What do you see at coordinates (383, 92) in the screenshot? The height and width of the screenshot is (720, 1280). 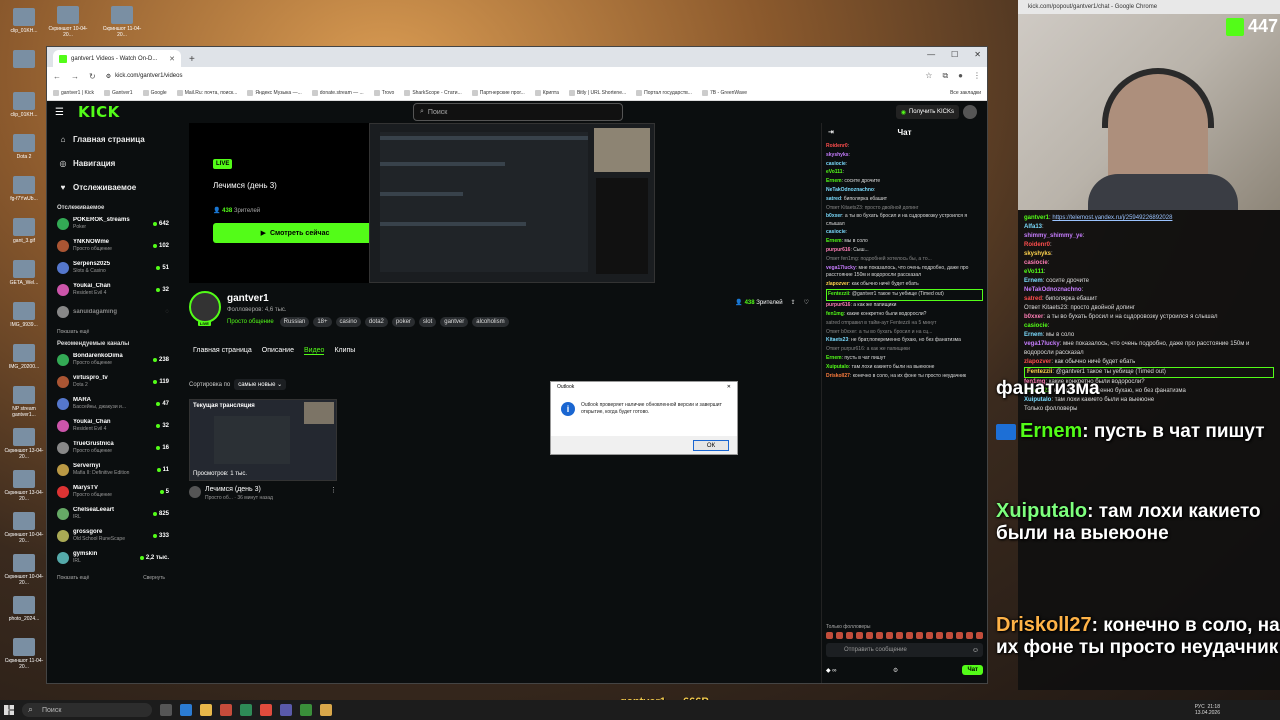 I see `bookmark-item: Trovo` at bounding box center [383, 92].